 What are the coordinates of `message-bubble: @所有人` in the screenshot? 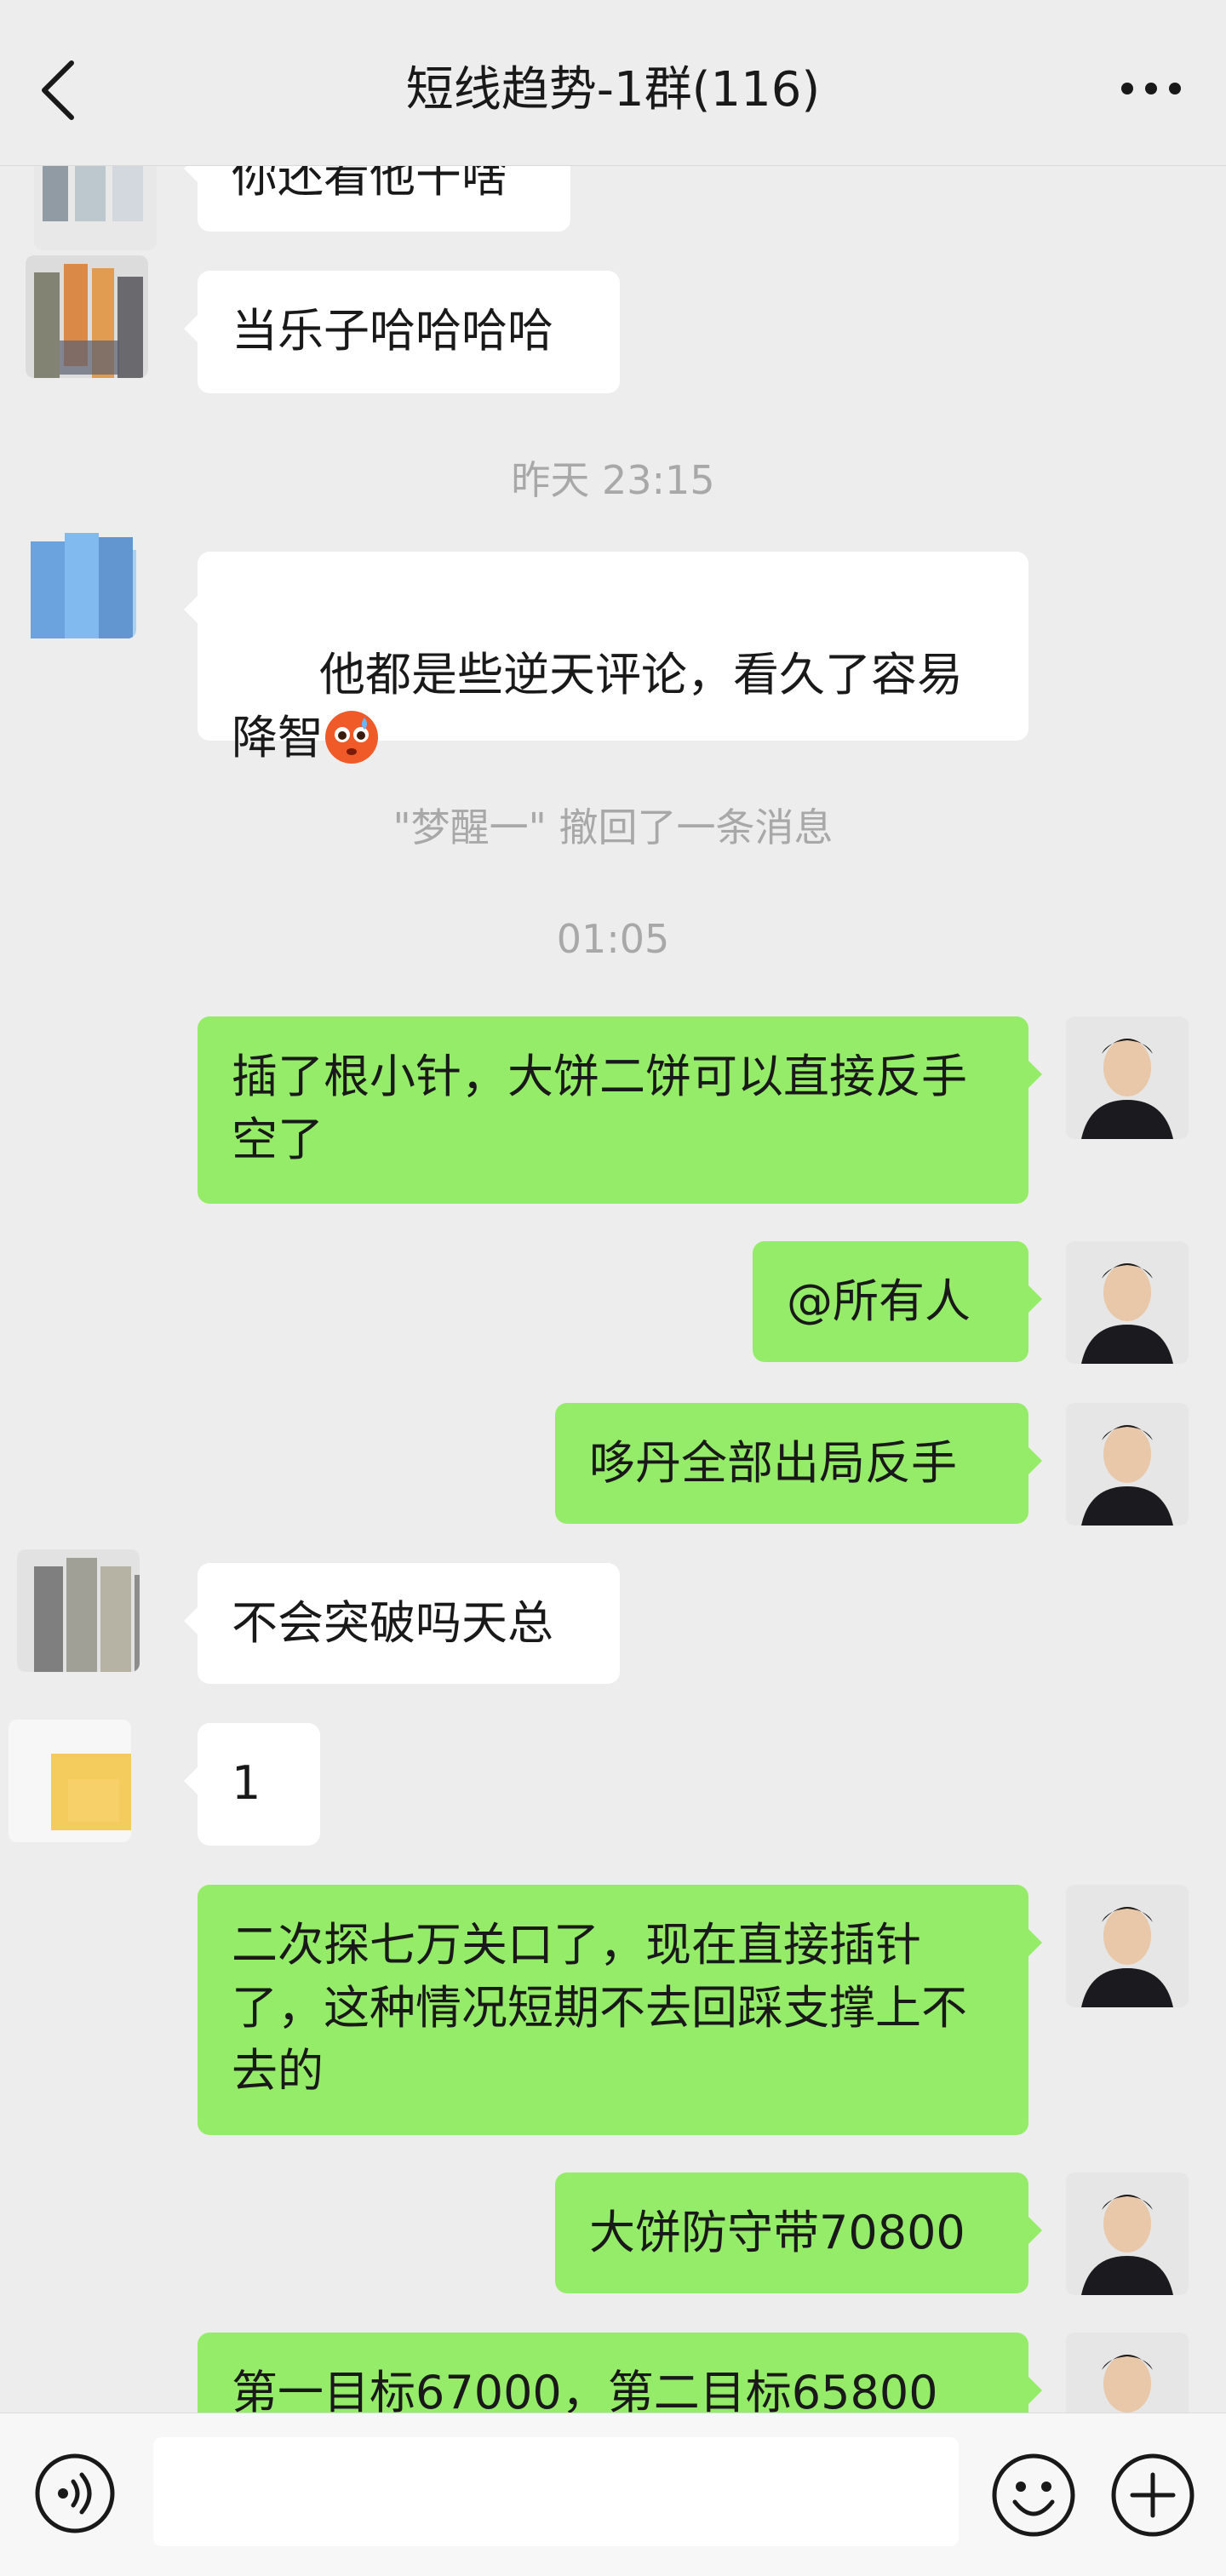 It's located at (897, 1301).